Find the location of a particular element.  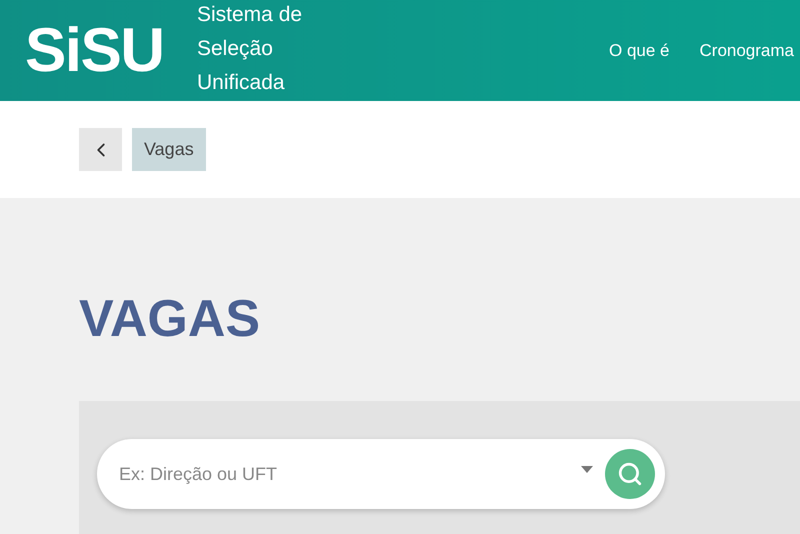

page-title: VAGAS is located at coordinates (170, 319).